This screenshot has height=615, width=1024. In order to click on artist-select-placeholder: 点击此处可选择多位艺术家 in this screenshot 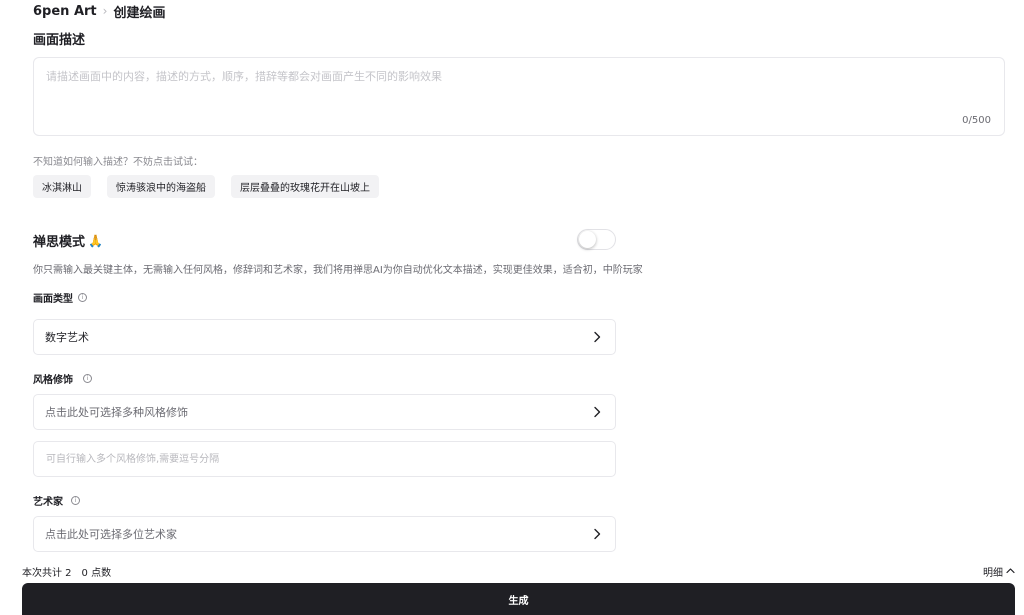, I will do `click(111, 534)`.